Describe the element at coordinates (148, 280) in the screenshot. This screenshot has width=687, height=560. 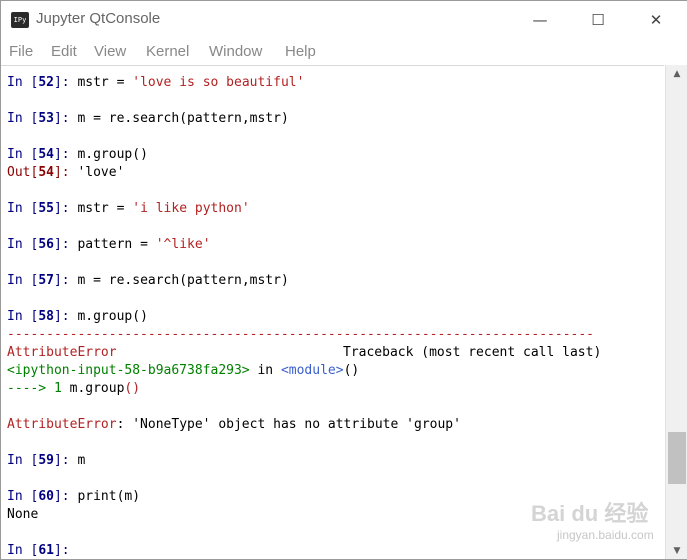
I see `input-line-57: In [57]: m = re.search(pattern,mstr)` at that location.